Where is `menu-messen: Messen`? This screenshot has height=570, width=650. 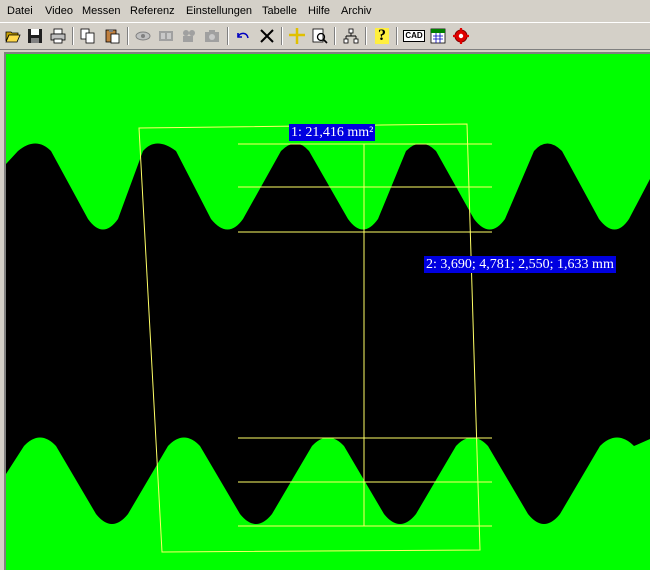 menu-messen: Messen is located at coordinates (101, 11).